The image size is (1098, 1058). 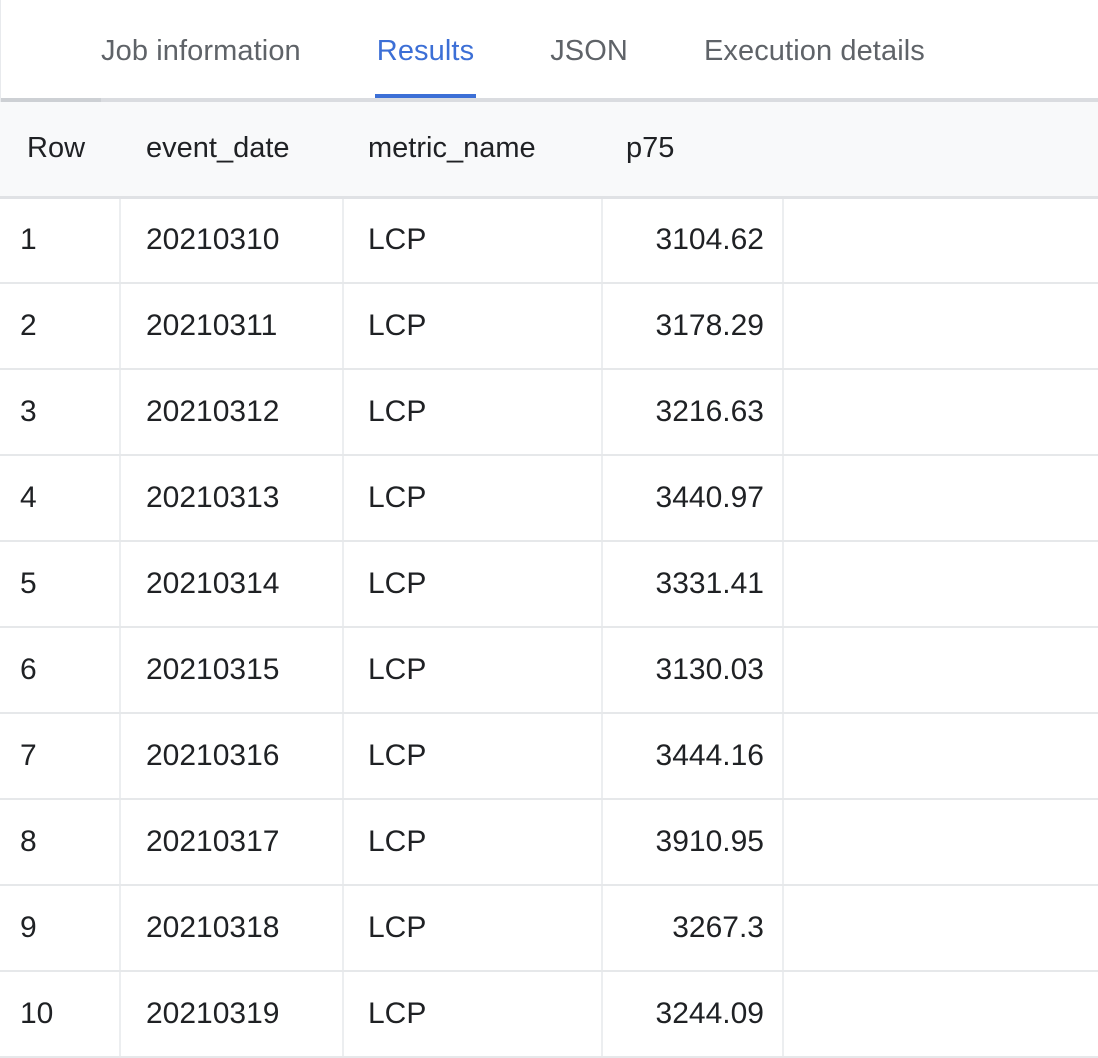 What do you see at coordinates (693, 326) in the screenshot?
I see `cell-p75: 3178.29` at bounding box center [693, 326].